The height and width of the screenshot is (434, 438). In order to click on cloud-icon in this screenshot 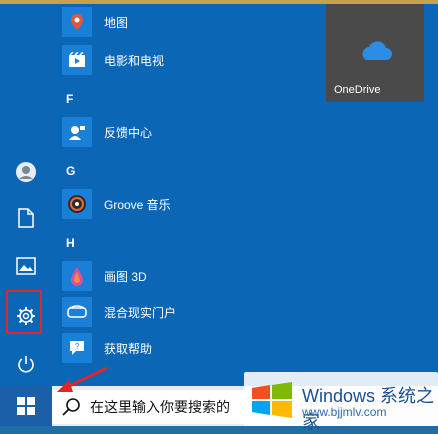, I will do `click(377, 50)`.